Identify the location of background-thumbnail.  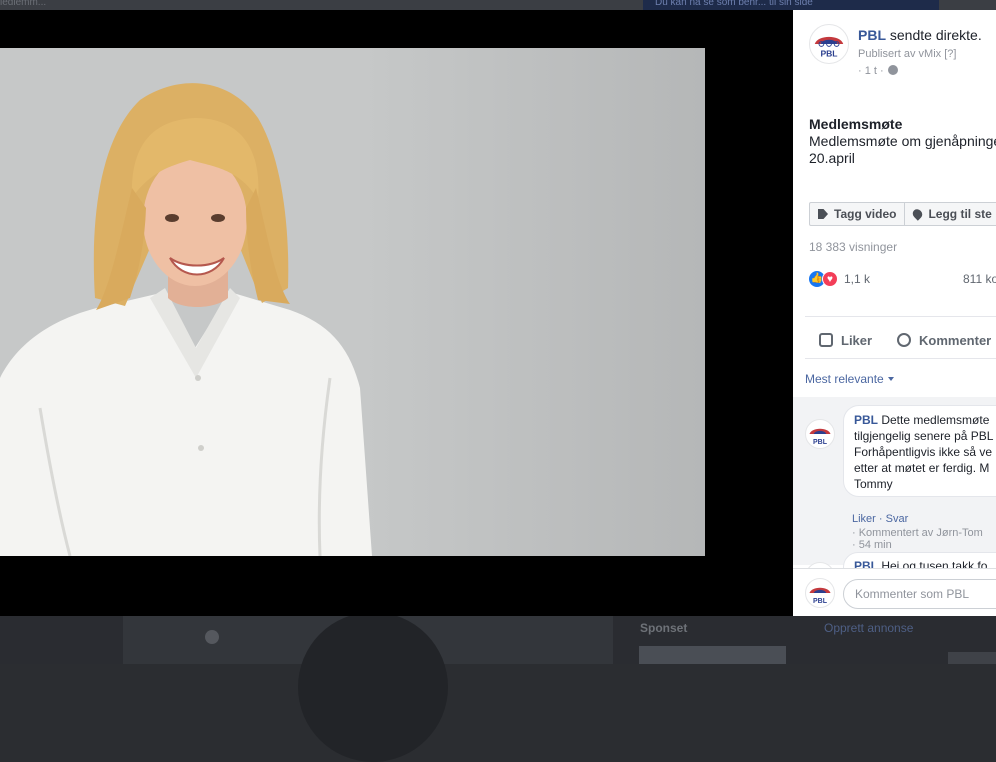
(972, 658).